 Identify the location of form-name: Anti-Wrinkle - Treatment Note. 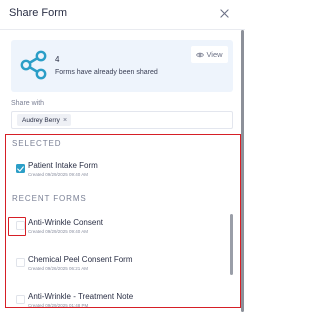
(81, 296).